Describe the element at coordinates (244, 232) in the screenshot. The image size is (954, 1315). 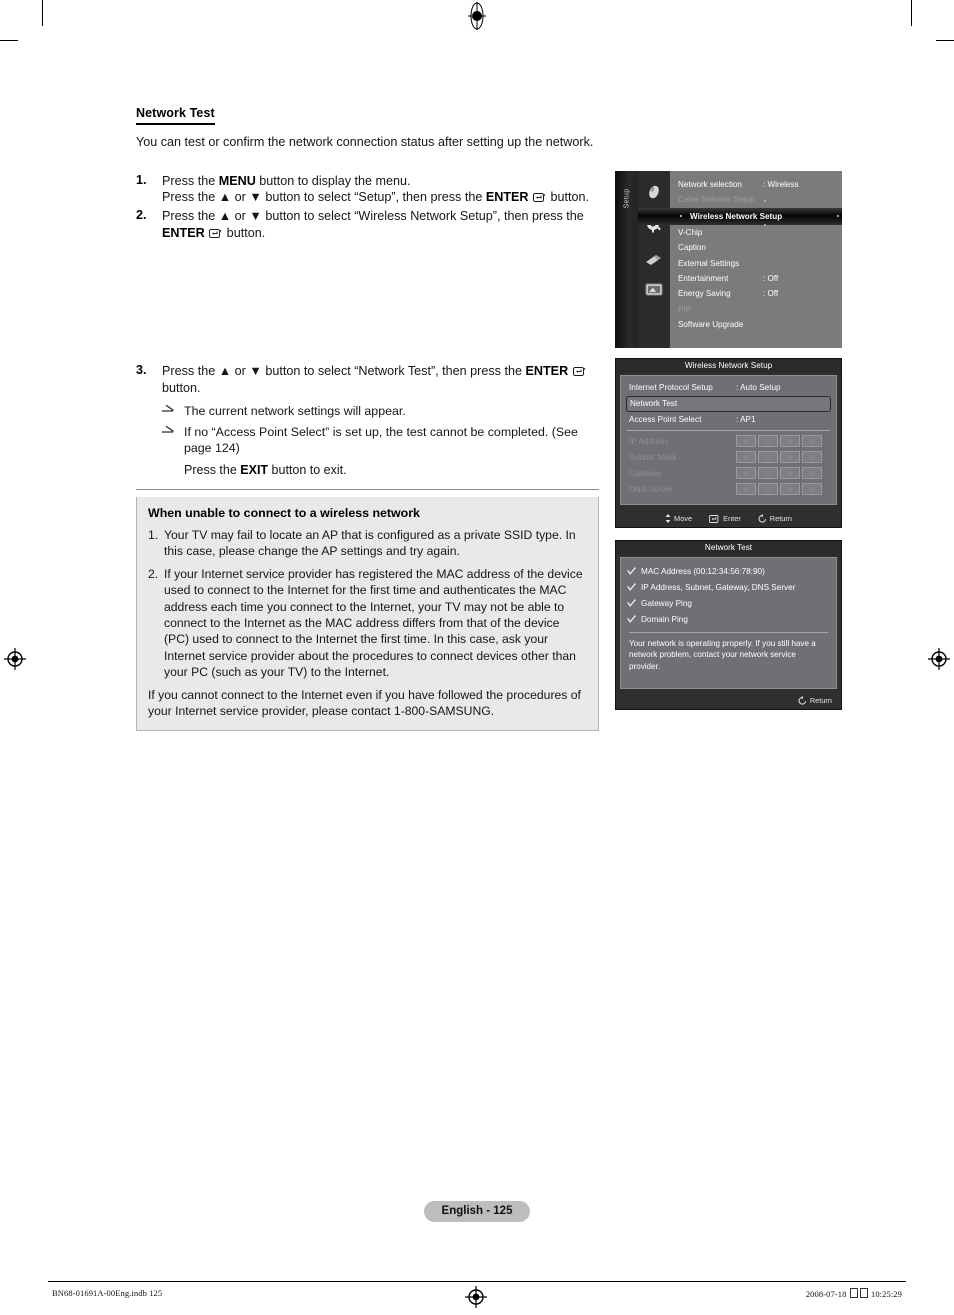
I see `step2-line1-b: button.` at that location.